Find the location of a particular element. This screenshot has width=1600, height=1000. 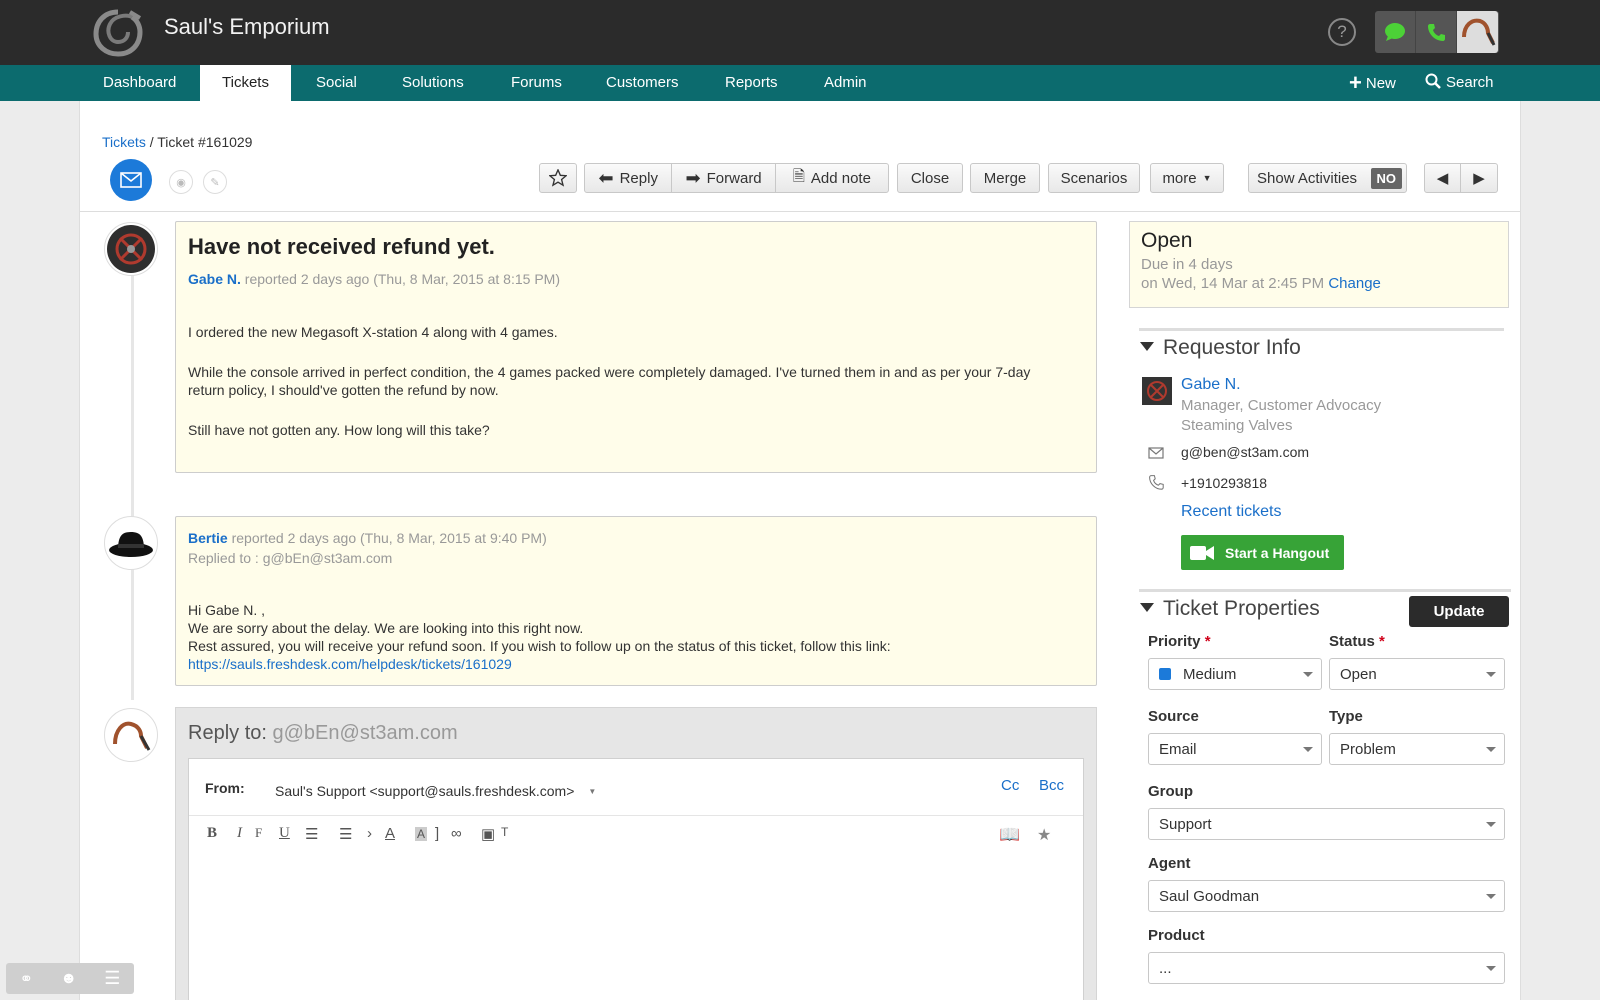

new-button: + New is located at coordinates (1372, 83).